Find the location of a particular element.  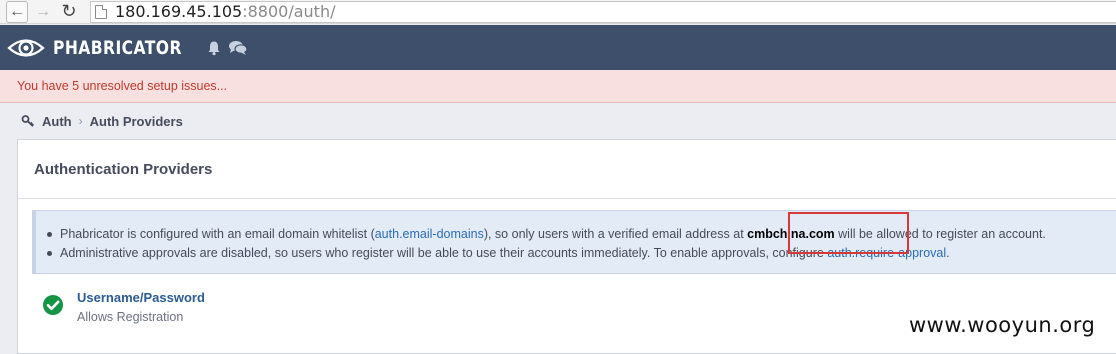

info-text: . is located at coordinates (948, 253).